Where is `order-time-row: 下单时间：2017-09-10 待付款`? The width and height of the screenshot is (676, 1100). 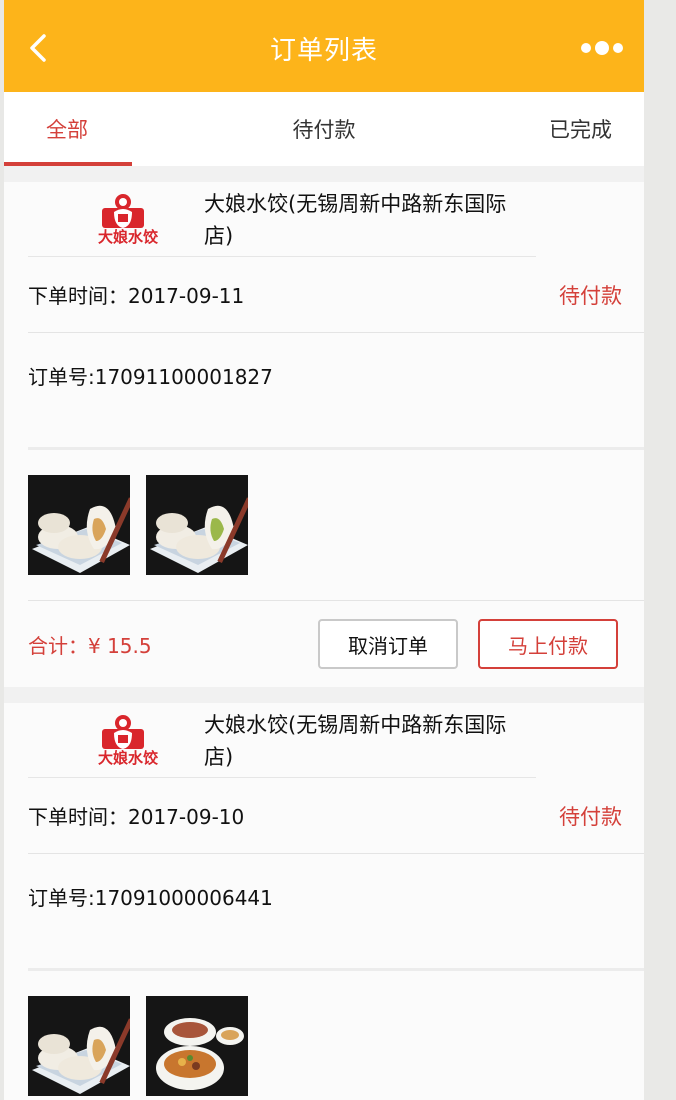 order-time-row: 下单时间：2017-09-10 待付款 is located at coordinates (336, 816).